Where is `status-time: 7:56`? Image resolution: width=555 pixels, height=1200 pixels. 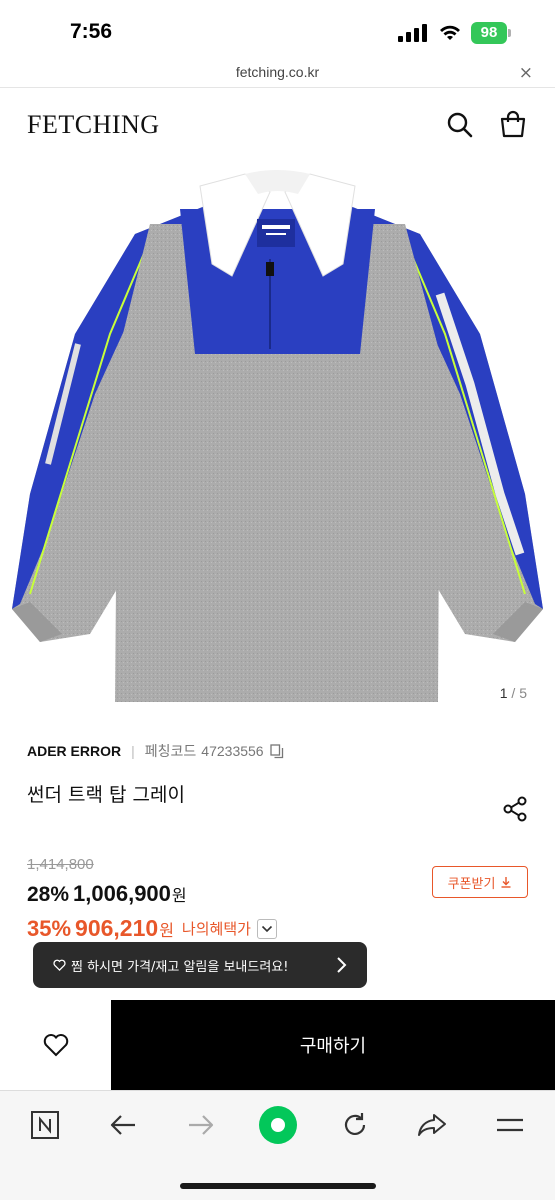 status-time: 7:56 is located at coordinates (91, 31).